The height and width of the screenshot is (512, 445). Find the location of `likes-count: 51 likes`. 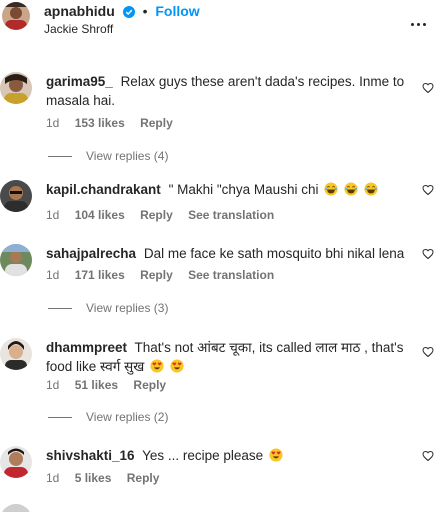

likes-count: 51 likes is located at coordinates (96, 385).